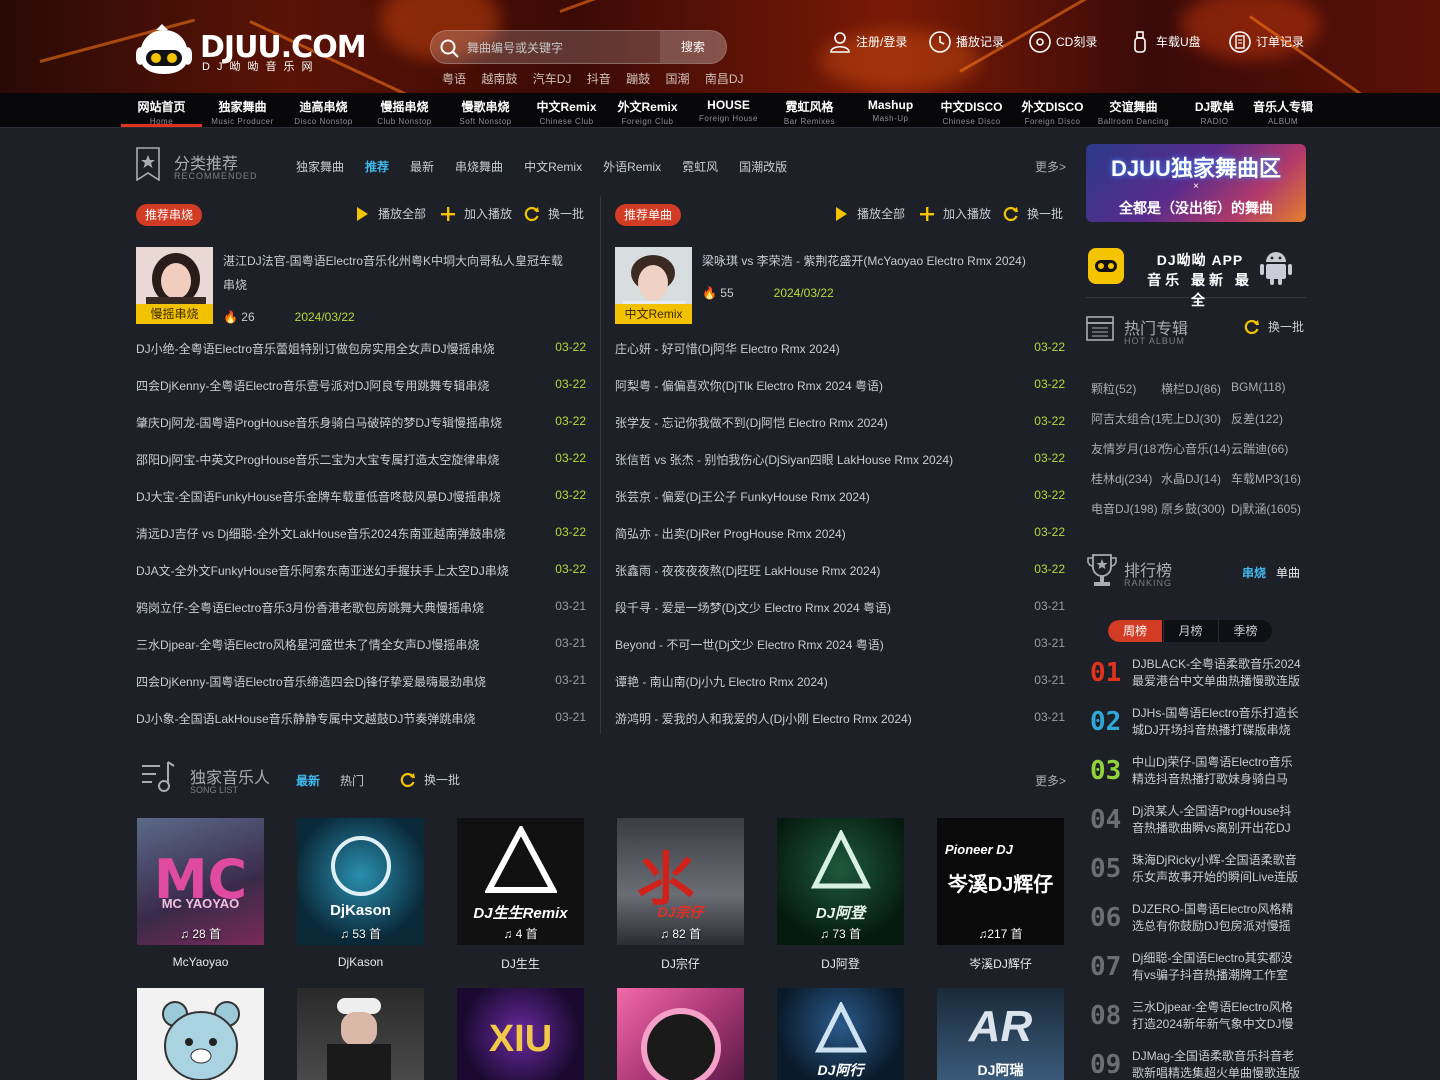  Describe the element at coordinates (1276, 267) in the screenshot. I see `android-icon` at that location.